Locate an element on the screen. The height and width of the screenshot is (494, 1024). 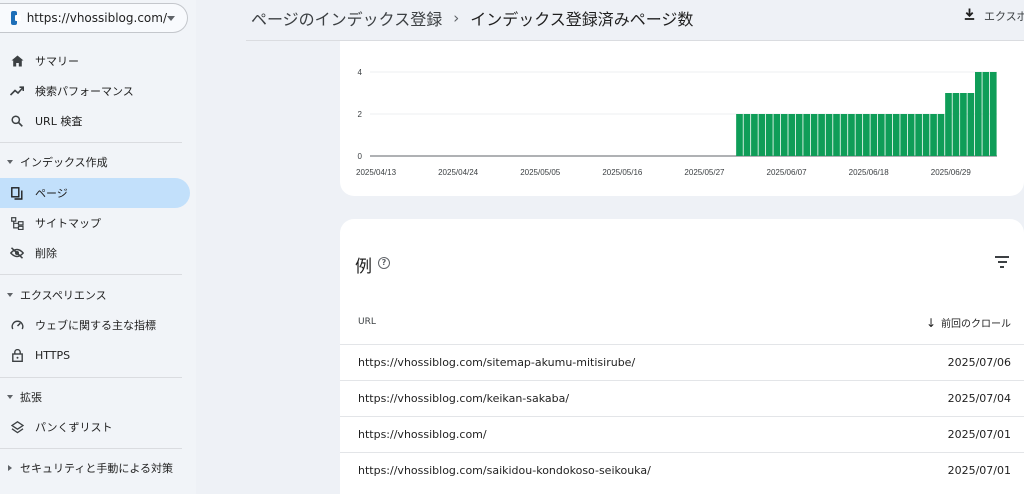
section-label: エクスペリエンス is located at coordinates (63, 295).